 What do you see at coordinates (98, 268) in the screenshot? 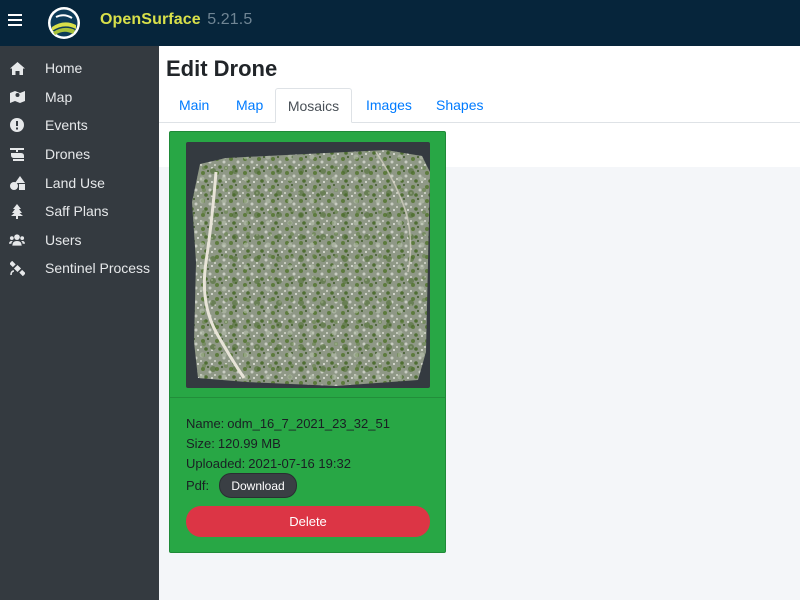
I see `sidebar-item-label: Sentinel Process` at bounding box center [98, 268].